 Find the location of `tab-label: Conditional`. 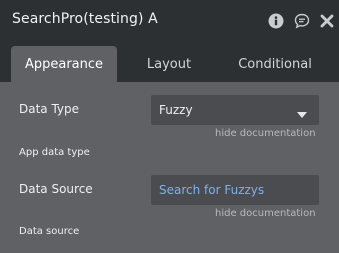

tab-label: Conditional is located at coordinates (275, 64).